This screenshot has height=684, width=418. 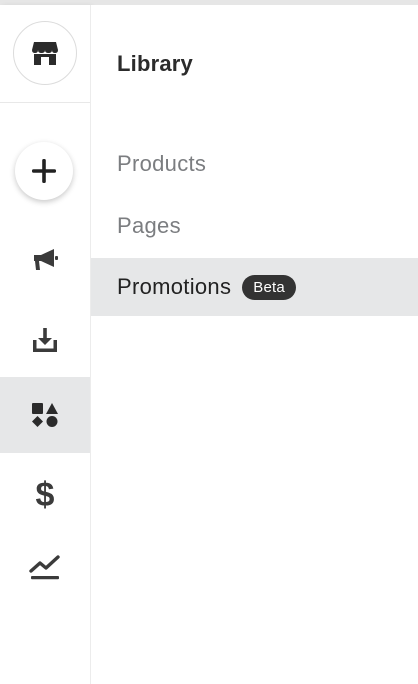 I want to click on rail-item-library, so click(x=45, y=415).